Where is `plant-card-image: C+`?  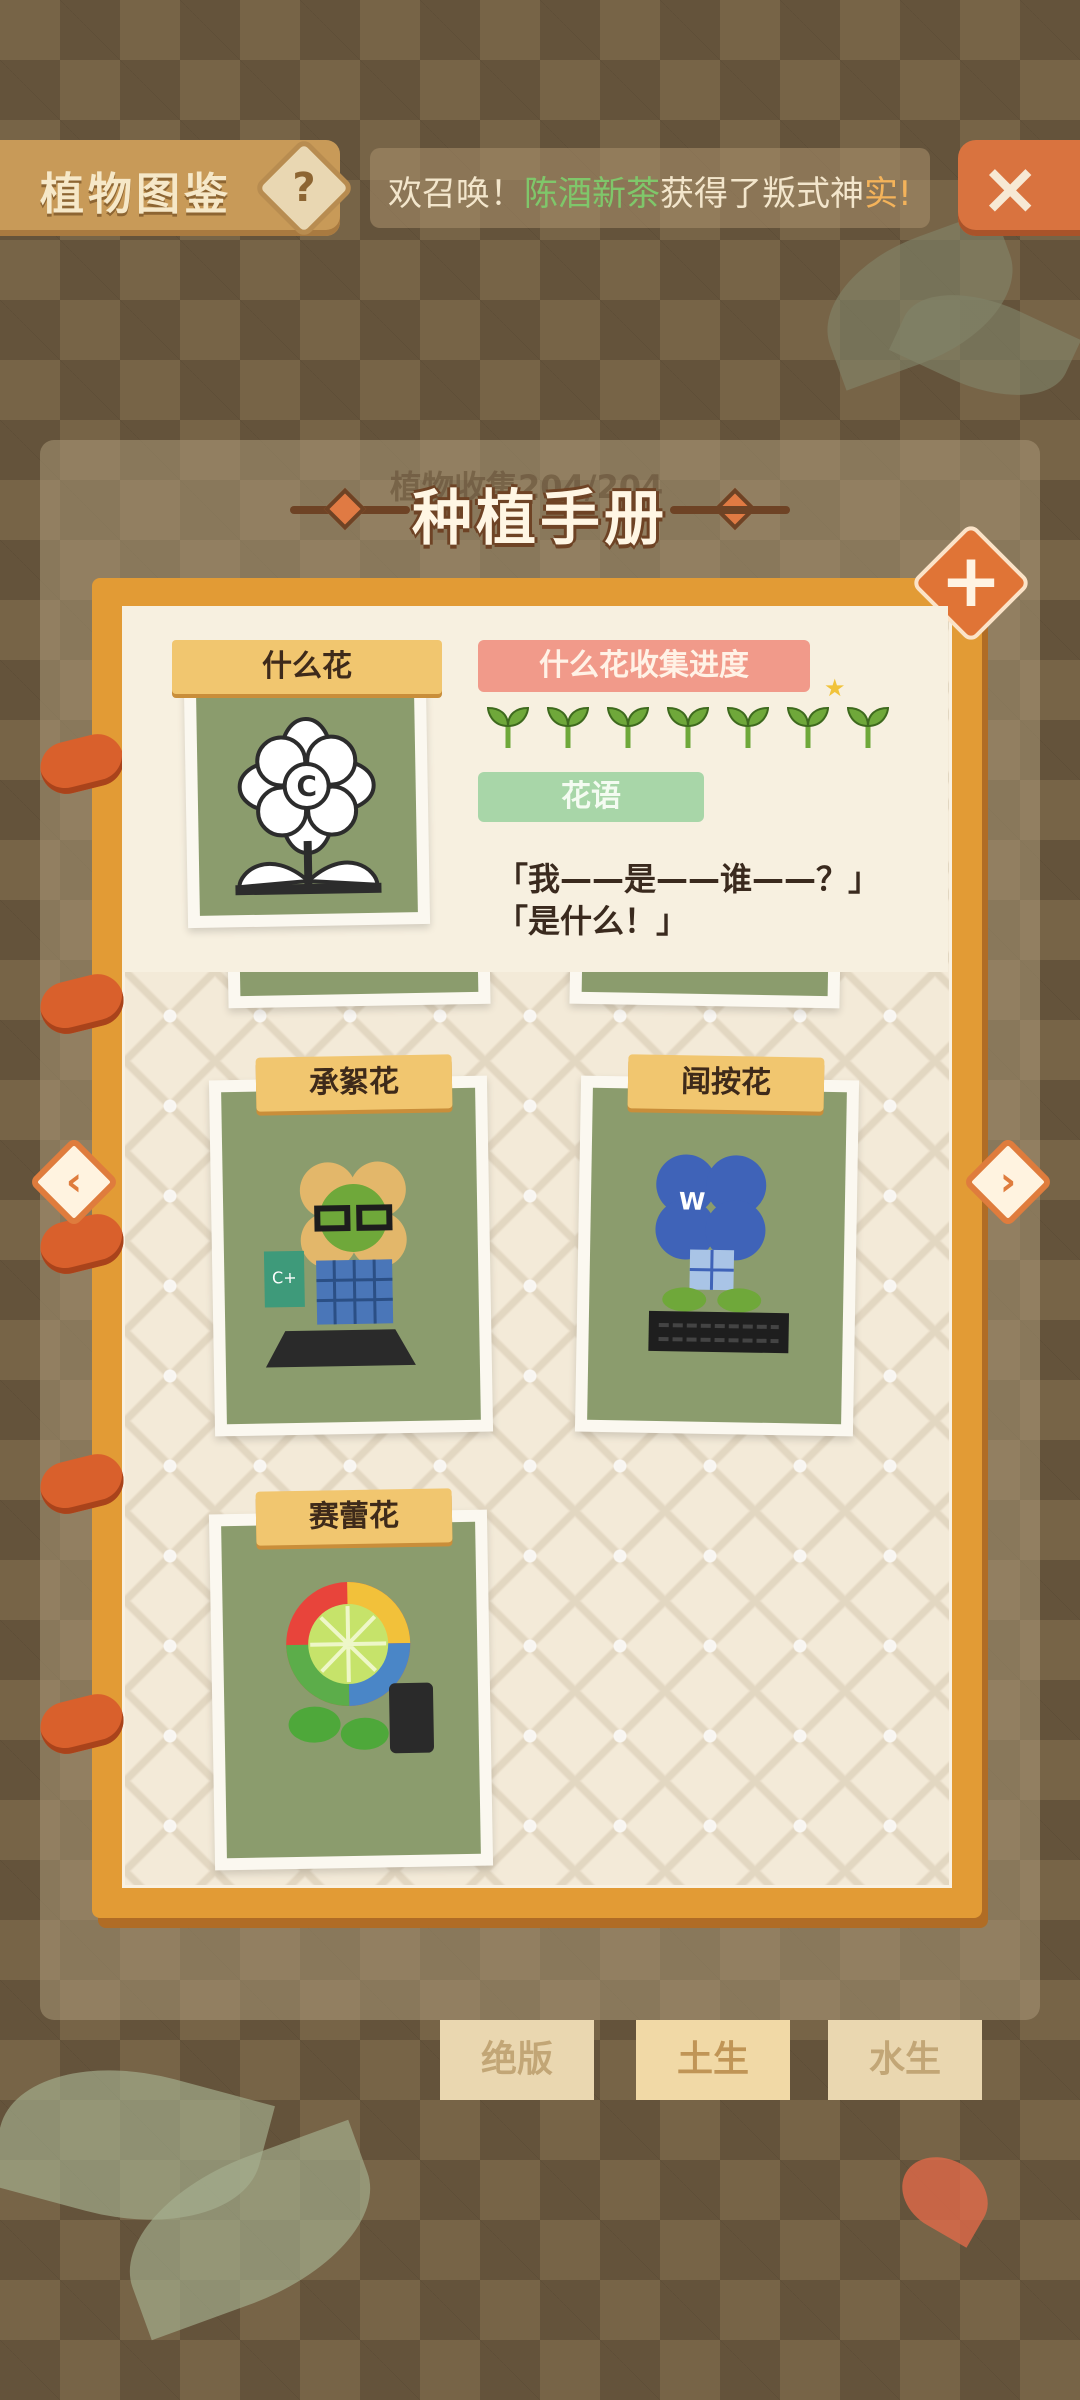
plant-card-image: C+ is located at coordinates (351, 1256).